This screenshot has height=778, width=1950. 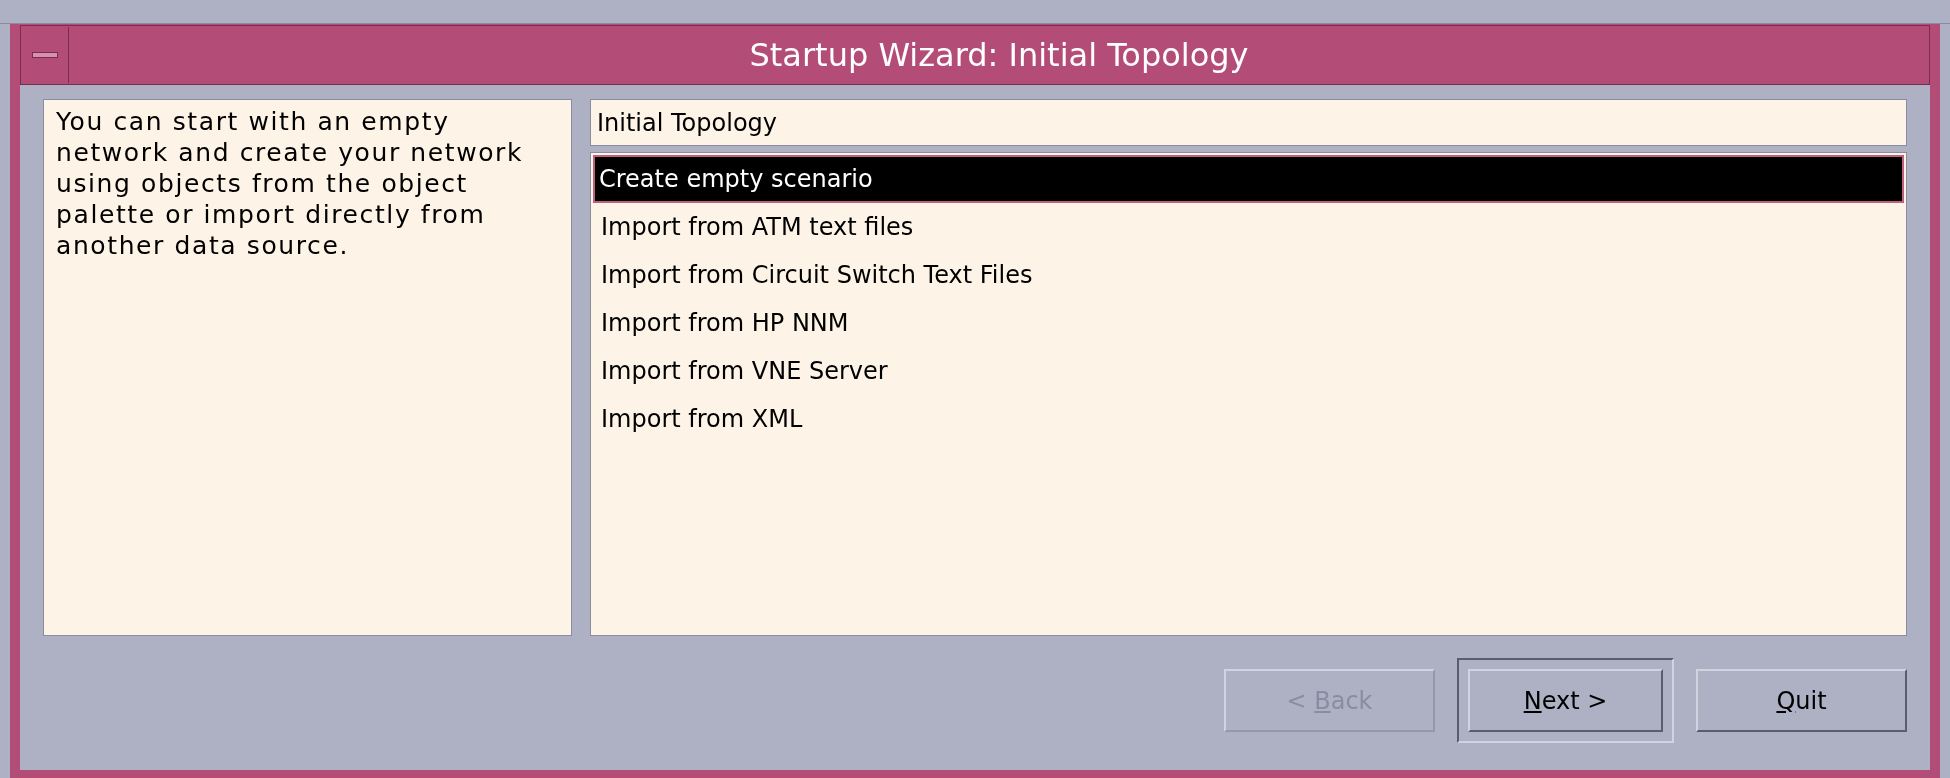 What do you see at coordinates (1248, 179) in the screenshot?
I see `list-item: Create empty scenario` at bounding box center [1248, 179].